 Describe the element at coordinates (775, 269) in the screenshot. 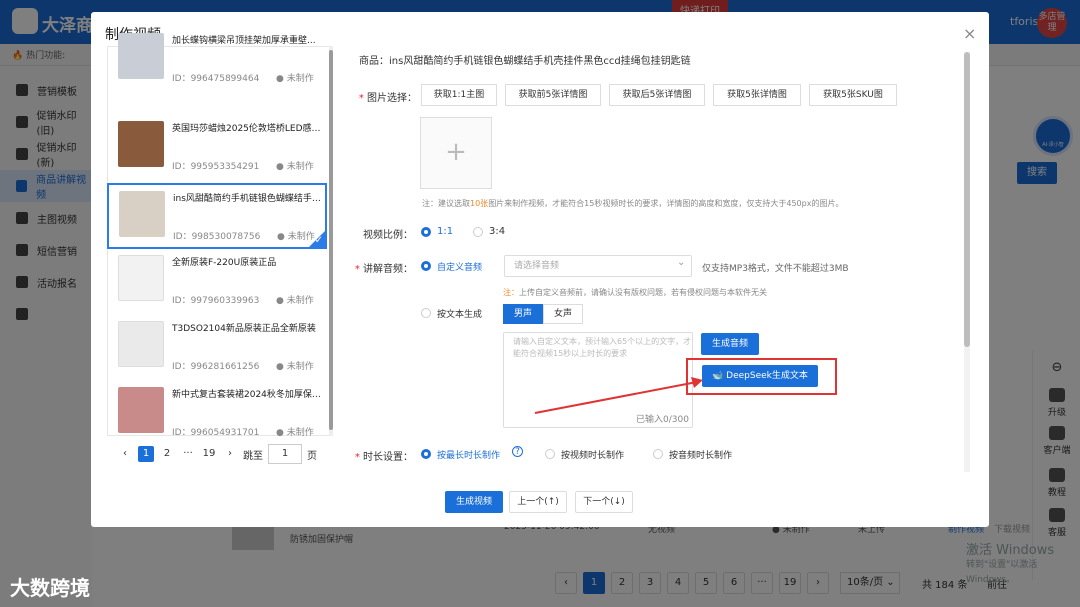

I see `audio-format-note: 仅支持MP3格式，文件不能超过3MB` at that location.